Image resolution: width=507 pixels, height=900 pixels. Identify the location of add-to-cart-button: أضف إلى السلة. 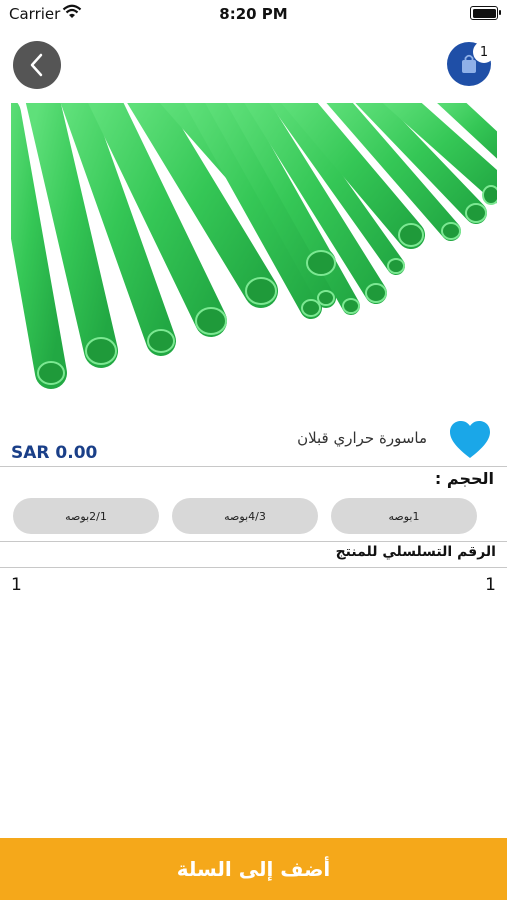
(253, 869).